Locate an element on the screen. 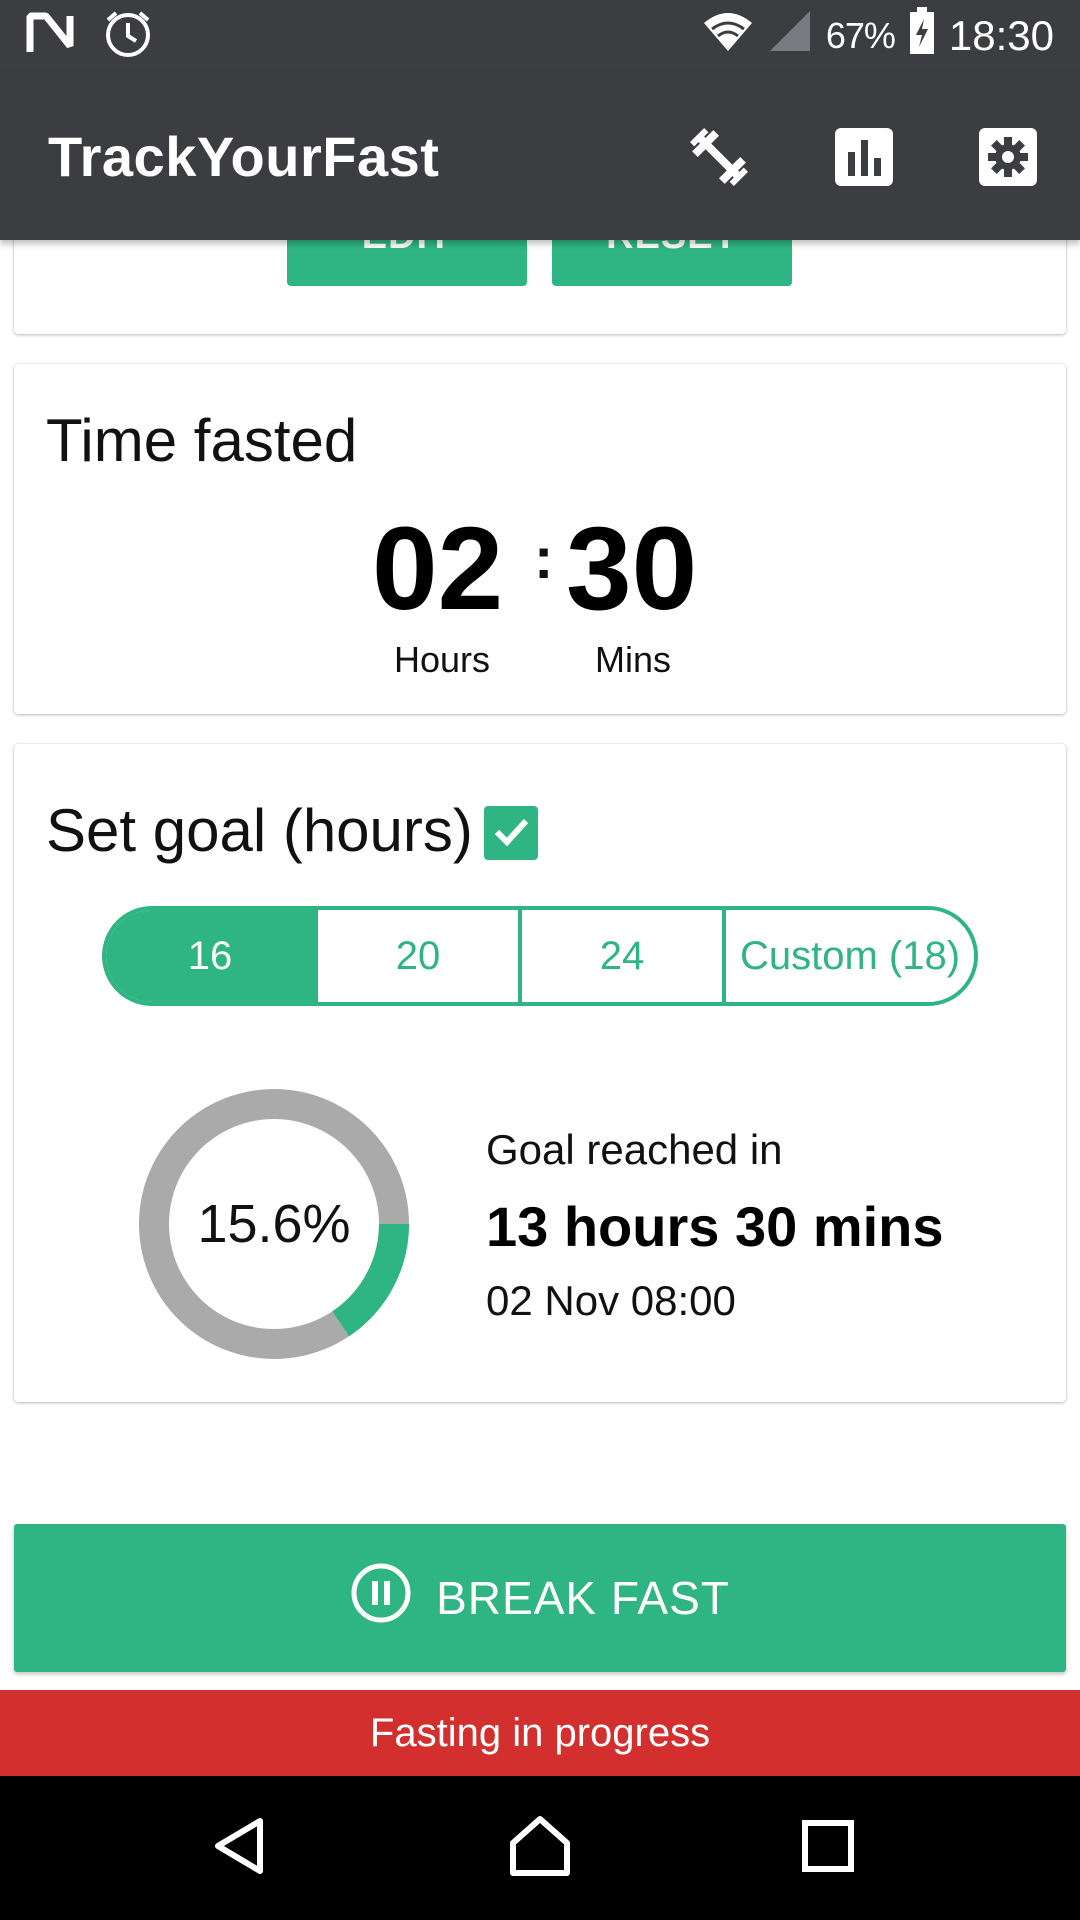 This screenshot has height=1920, width=1080. statistics-button is located at coordinates (864, 159).